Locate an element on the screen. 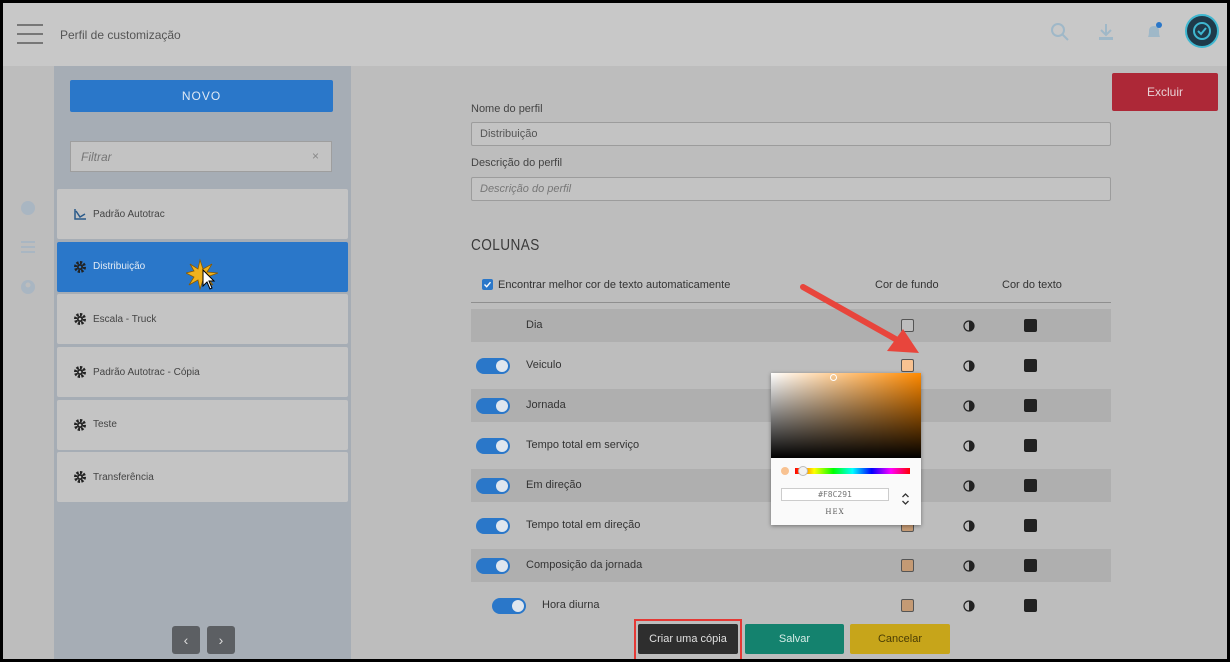  search-icon is located at coordinates (1060, 32).